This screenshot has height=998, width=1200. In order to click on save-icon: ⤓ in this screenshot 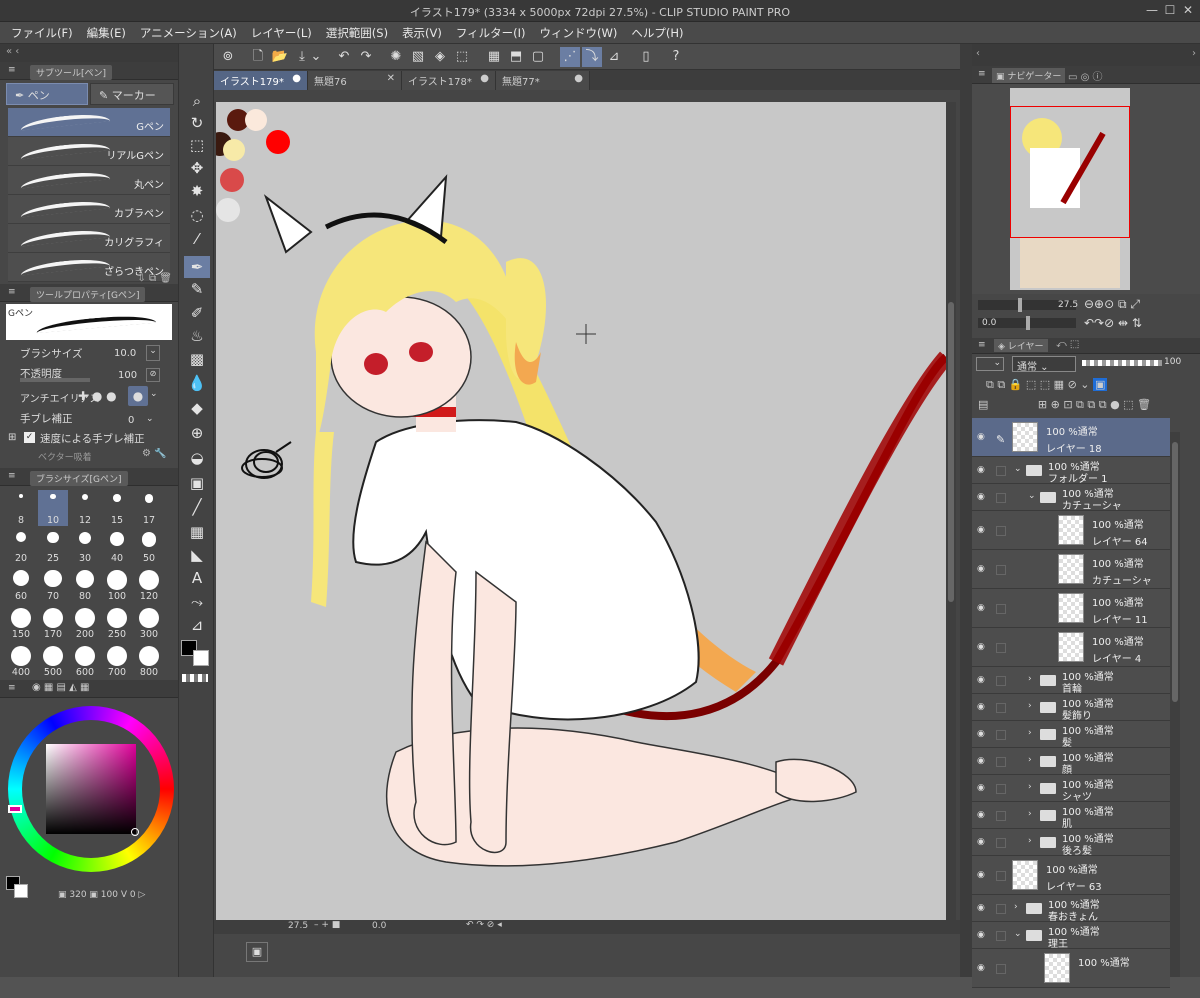, I will do `click(302, 57)`.